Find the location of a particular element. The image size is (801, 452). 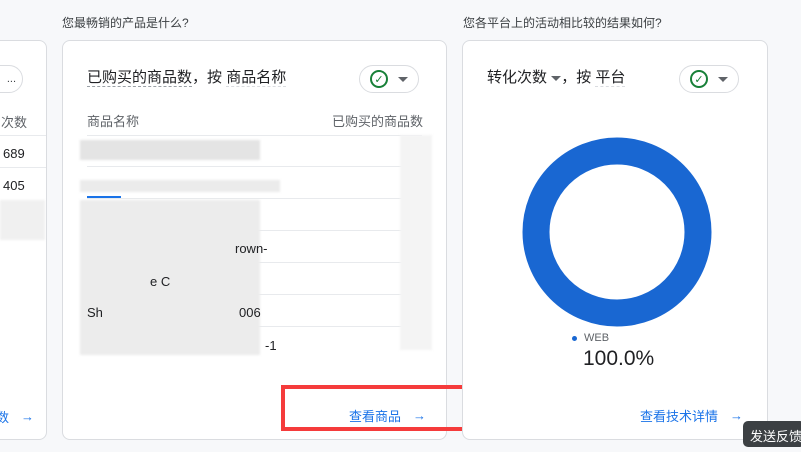

view-tech-details-link: 查看技术详情 → is located at coordinates (691, 415).